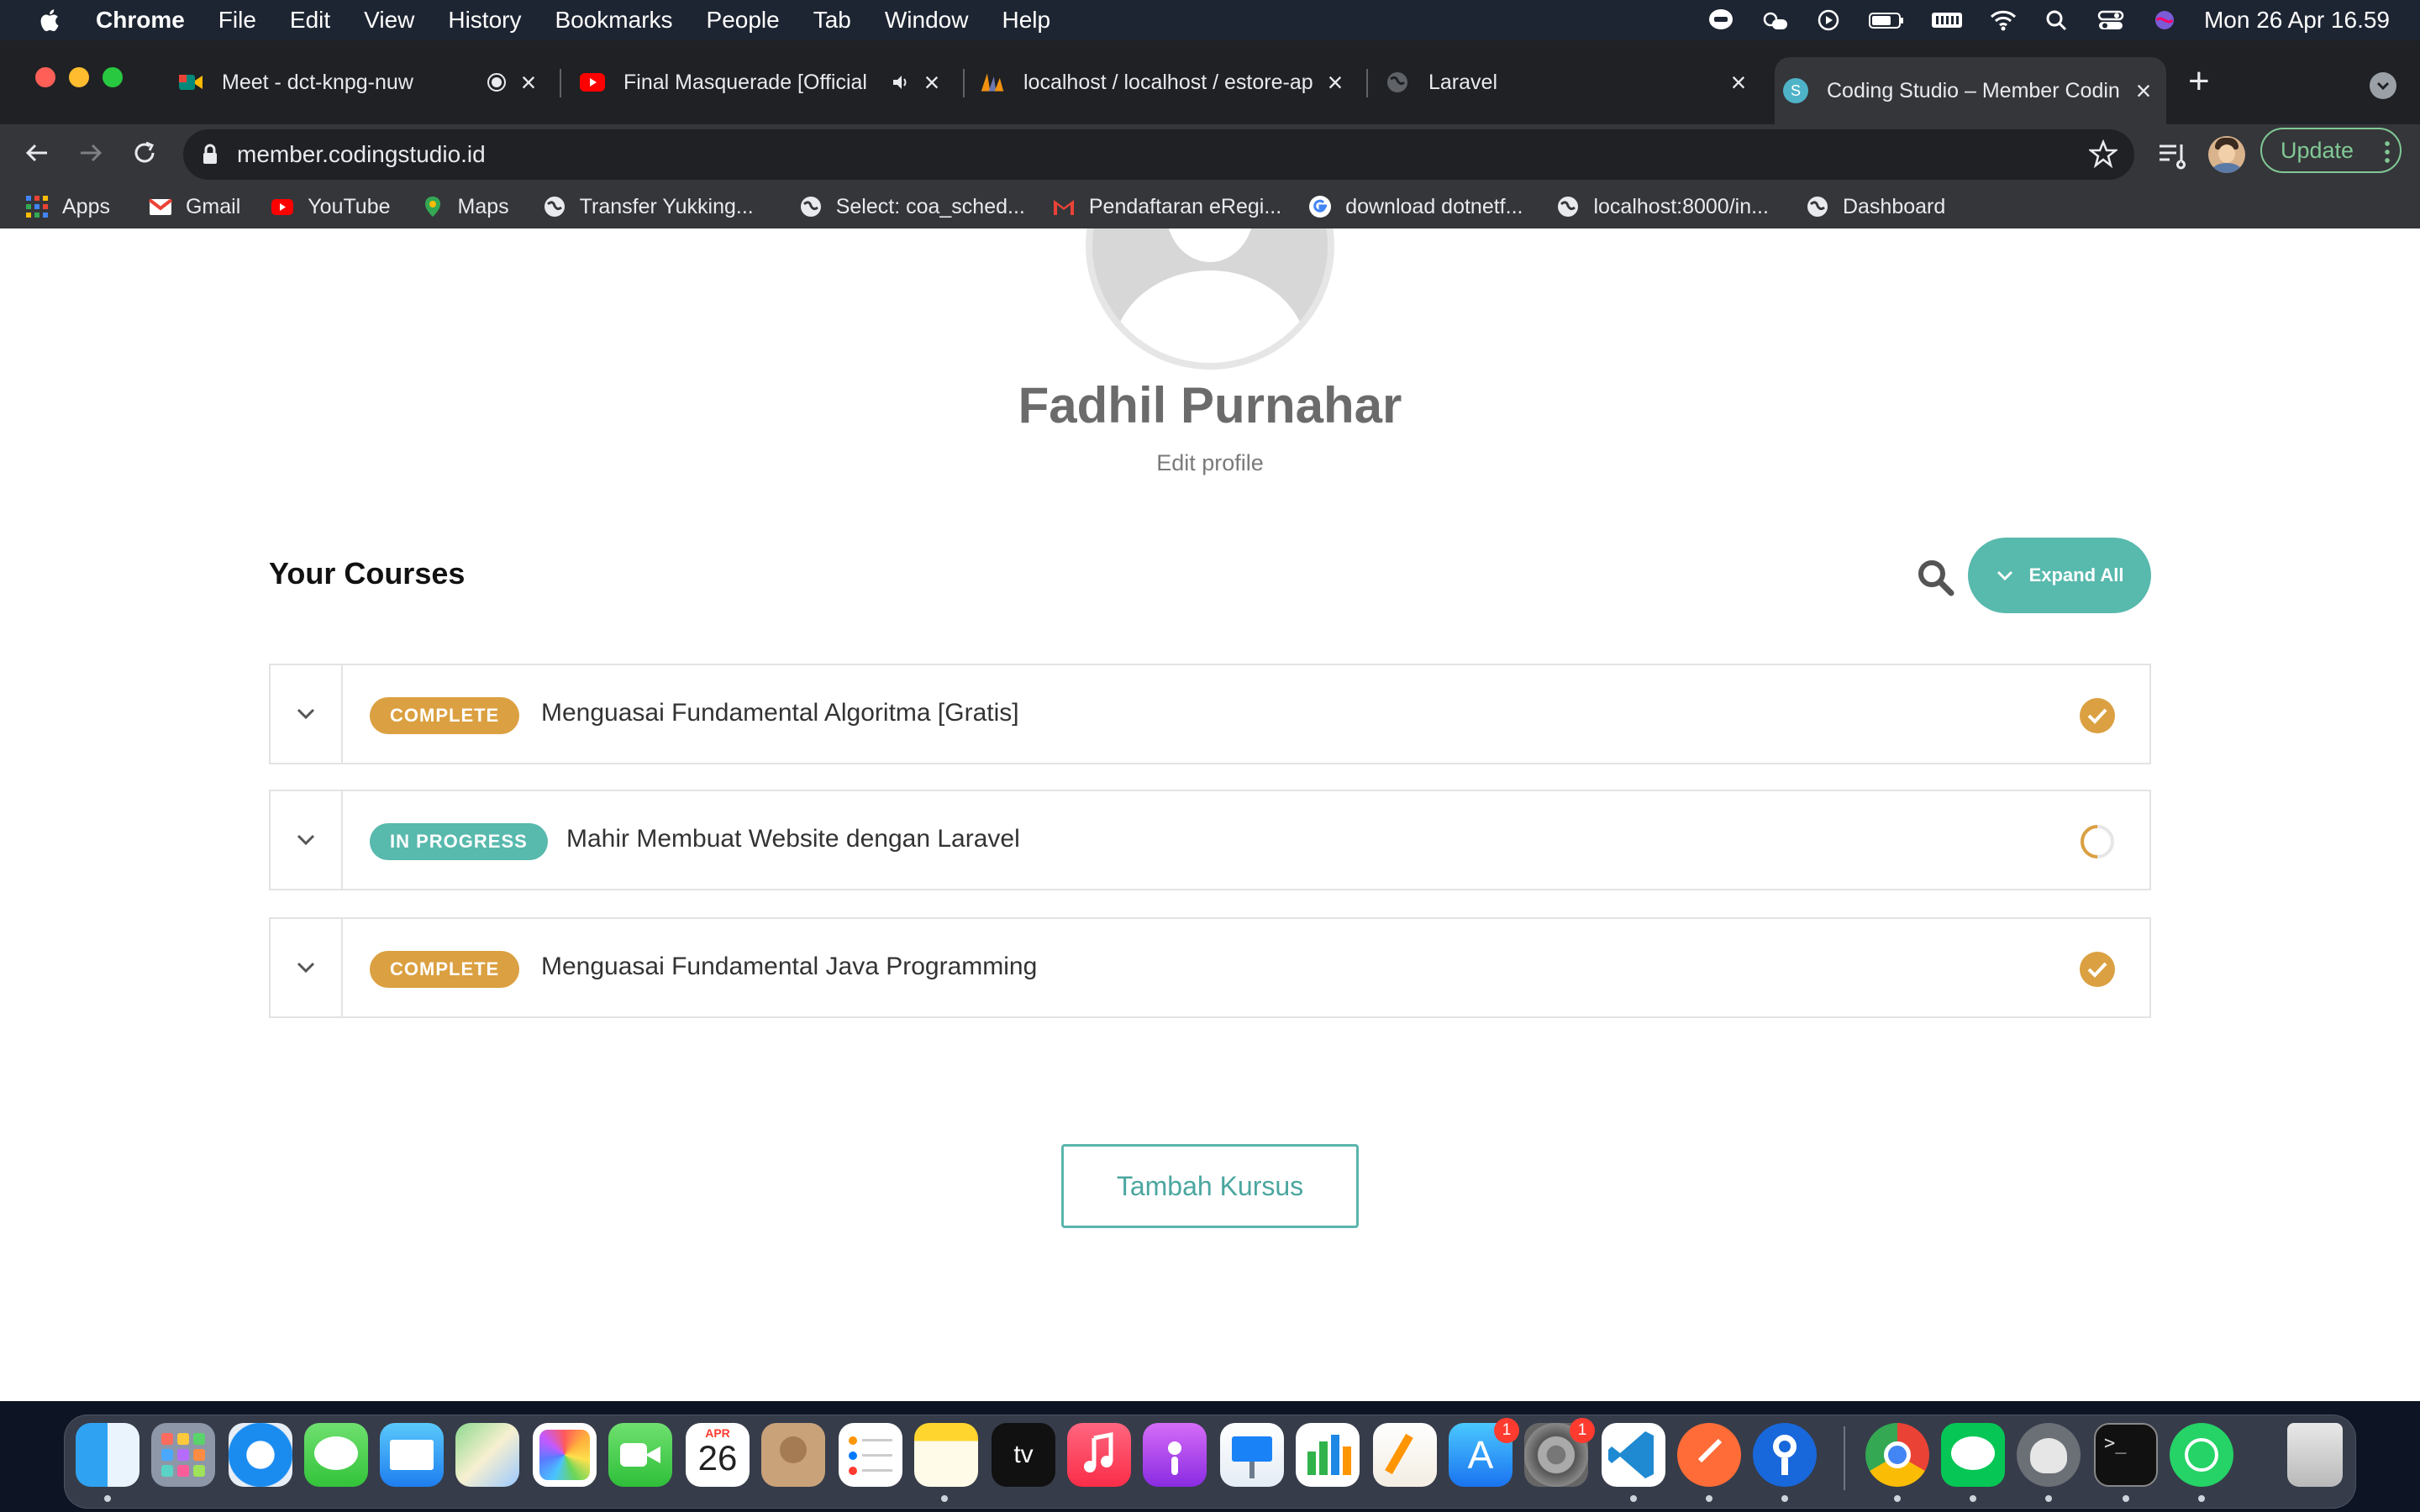 The height and width of the screenshot is (1512, 2420). What do you see at coordinates (2110, 20) in the screenshot?
I see `control-center-icon` at bounding box center [2110, 20].